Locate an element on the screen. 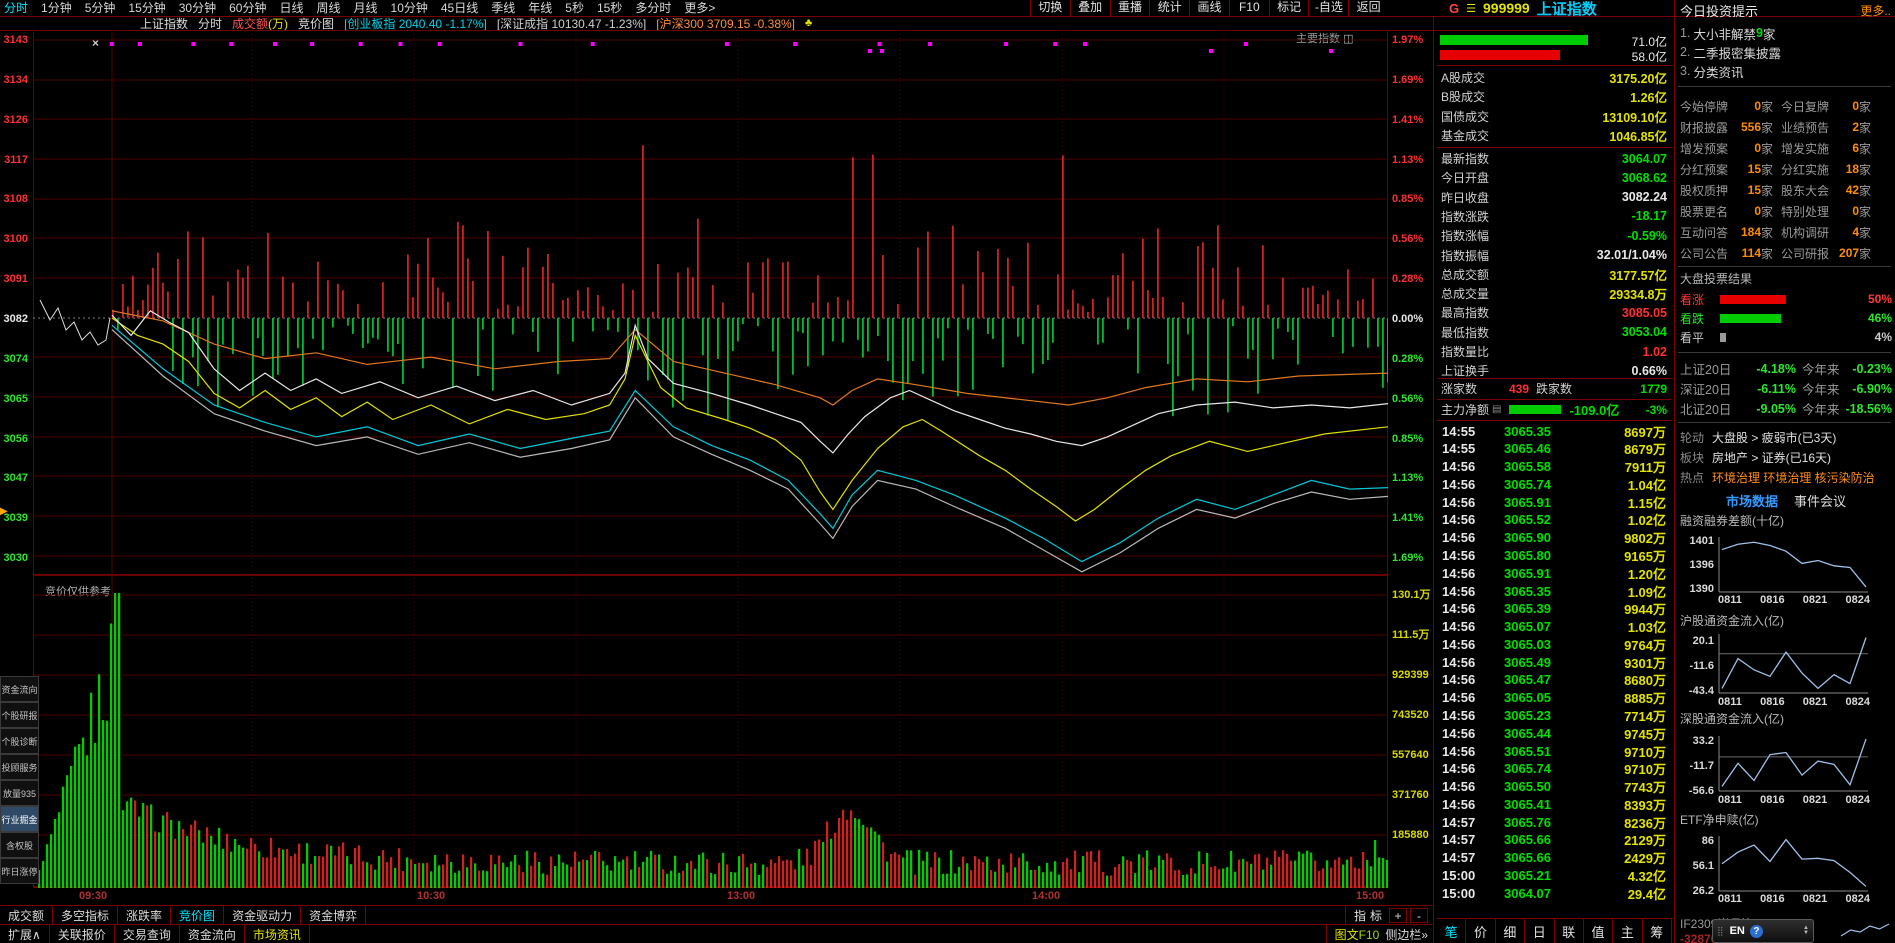 The height and width of the screenshot is (943, 1895). overlay-index-label-0: [创业板指 2040.40 -1.17%] is located at coordinates (415, 23).